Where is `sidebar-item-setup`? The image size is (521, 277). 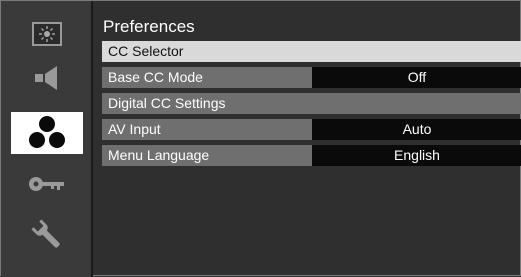
sidebar-item-setup is located at coordinates (47, 235).